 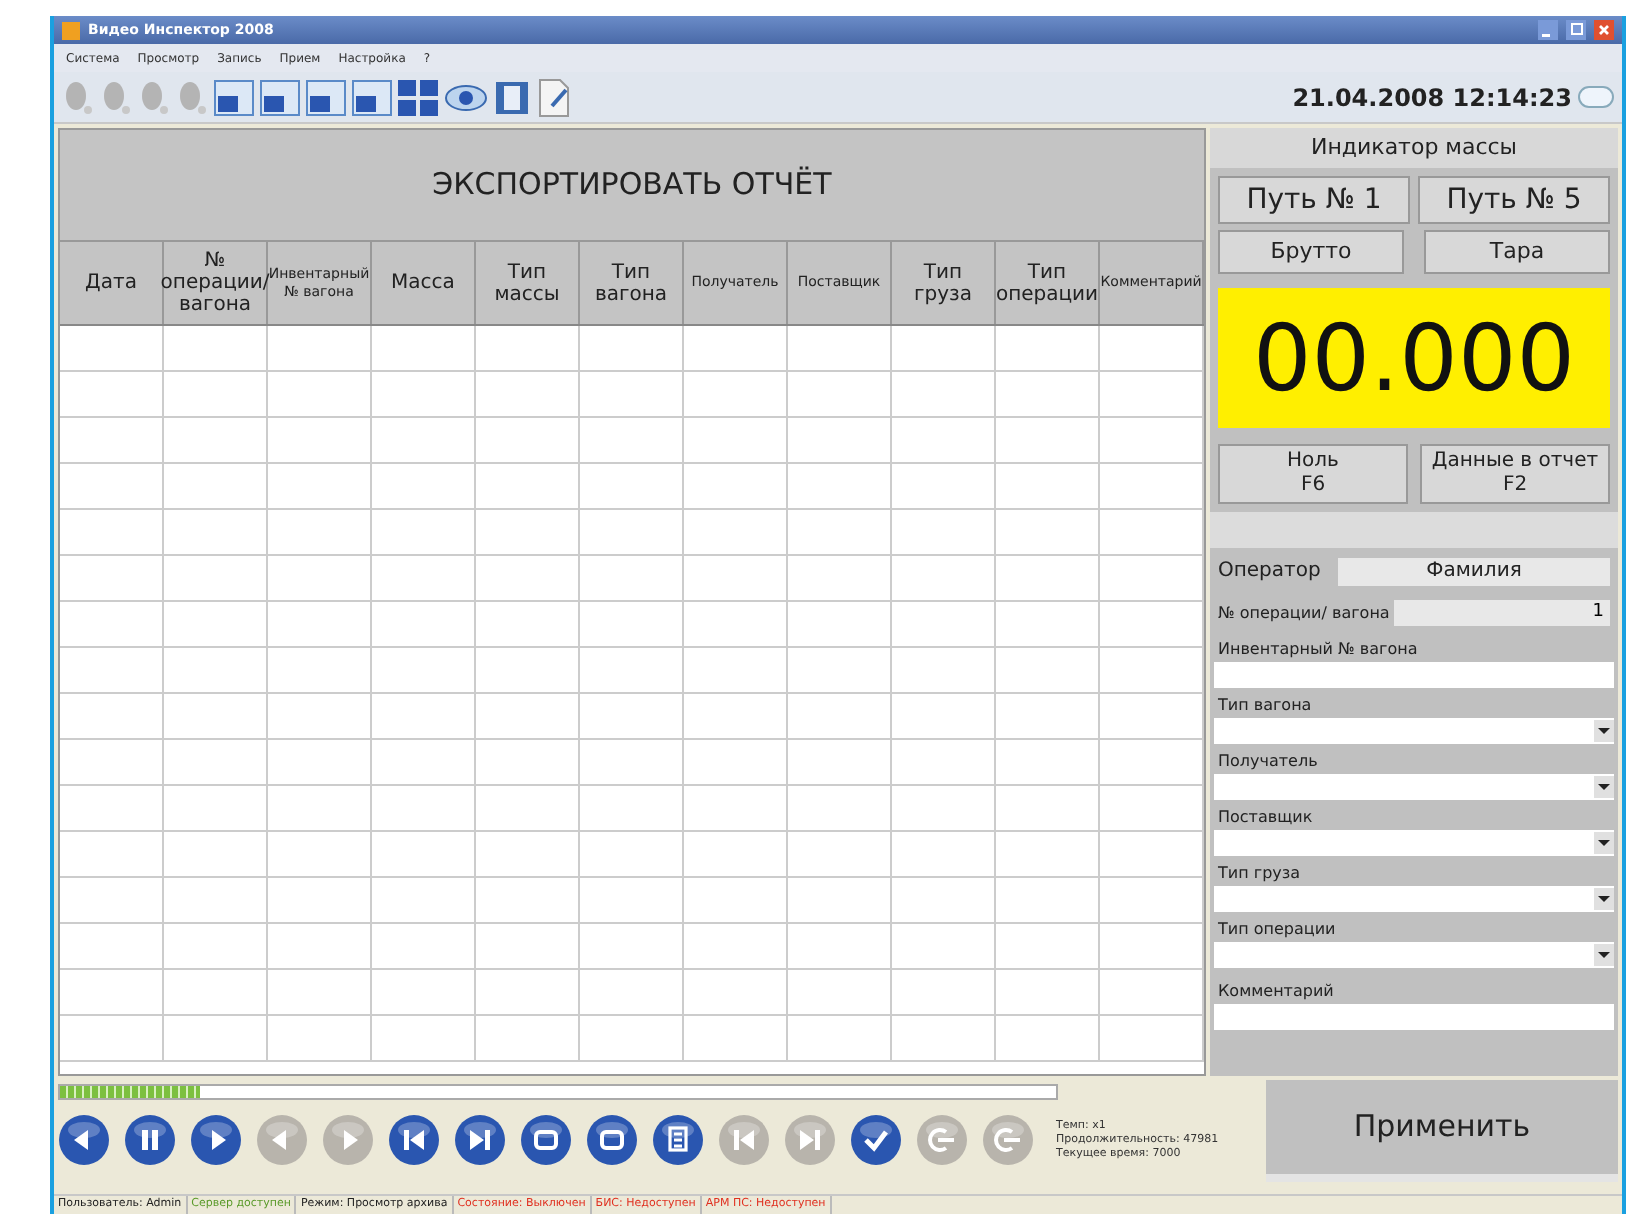 I want to click on panel-title: Индикатор массы, so click(x=1414, y=148).